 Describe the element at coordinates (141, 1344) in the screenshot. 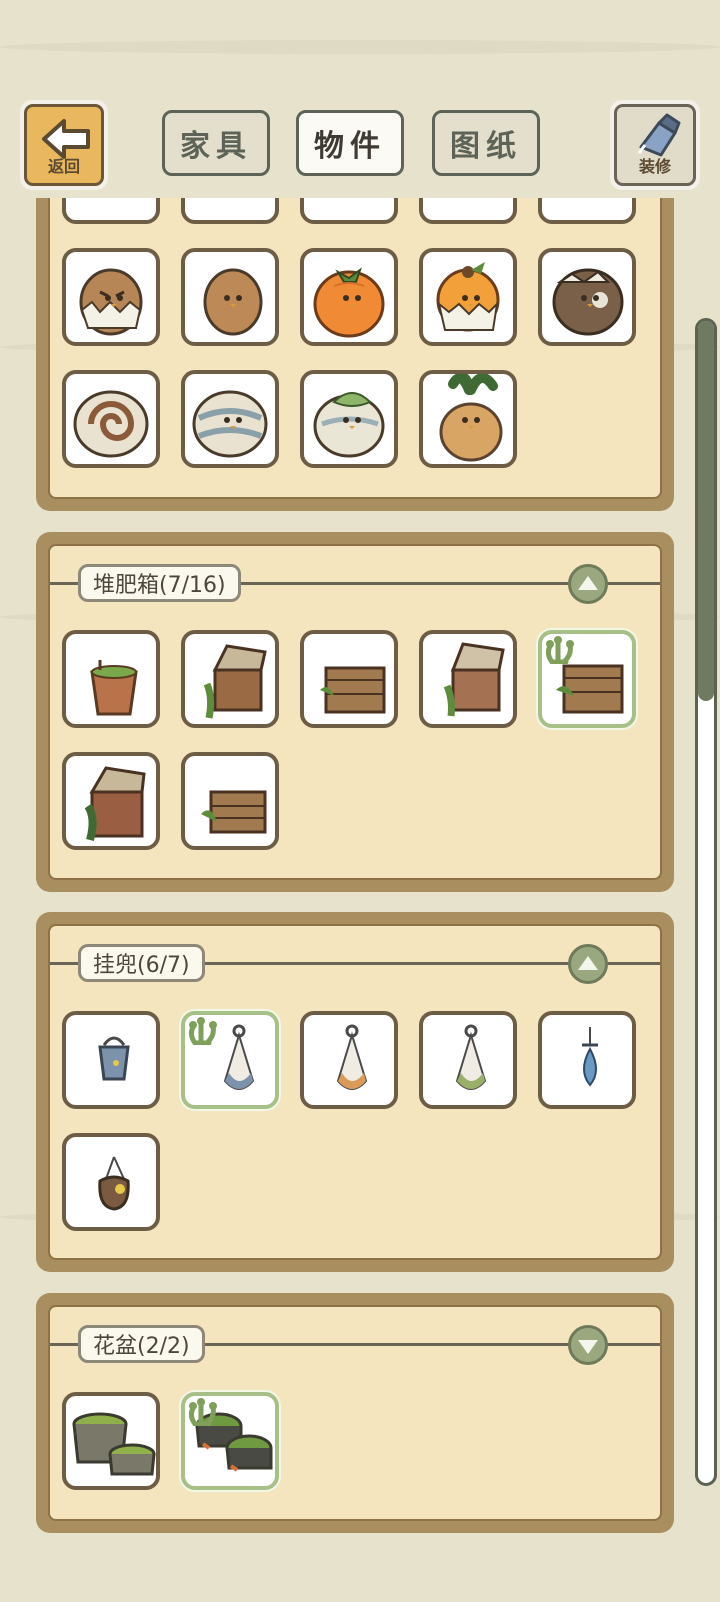

I see `section-title-flowerpot: 花盆(2/2)` at that location.